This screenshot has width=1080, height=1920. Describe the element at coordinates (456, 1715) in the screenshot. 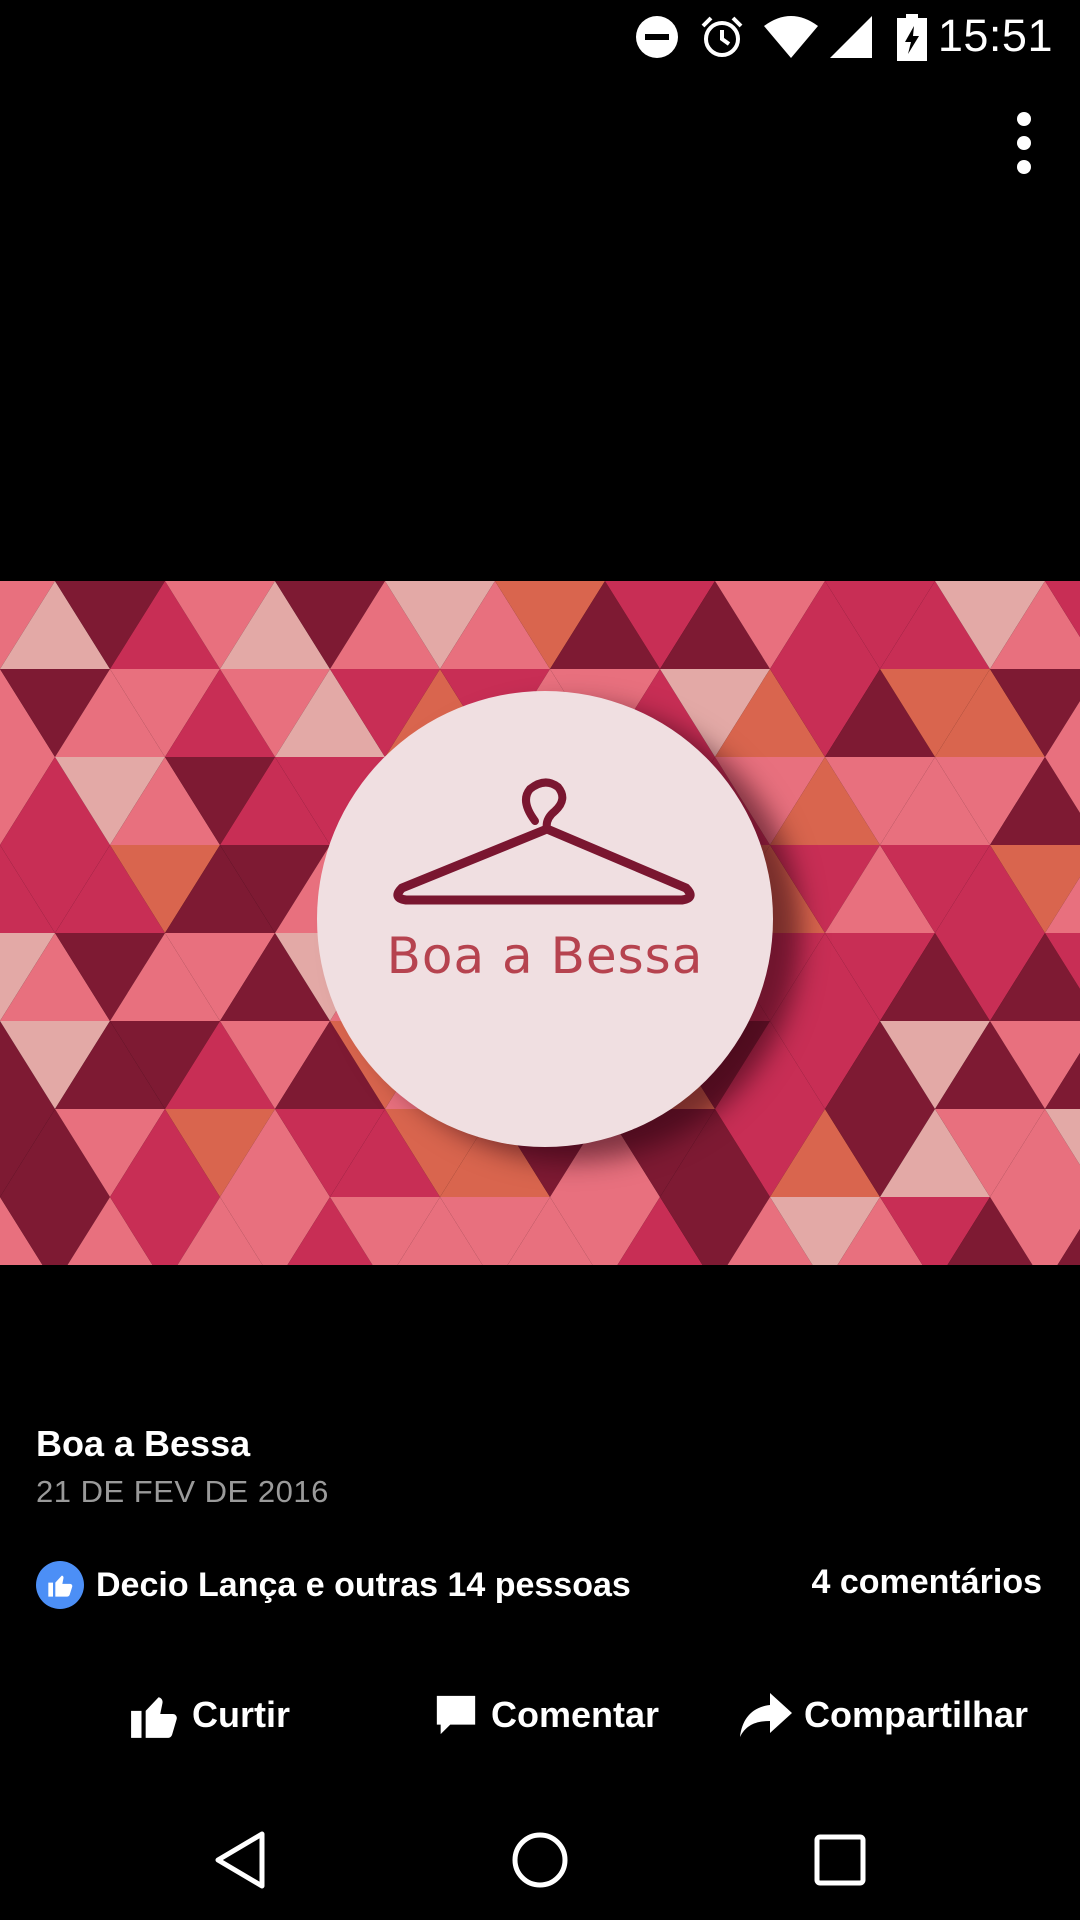

I see `comment-icon` at that location.